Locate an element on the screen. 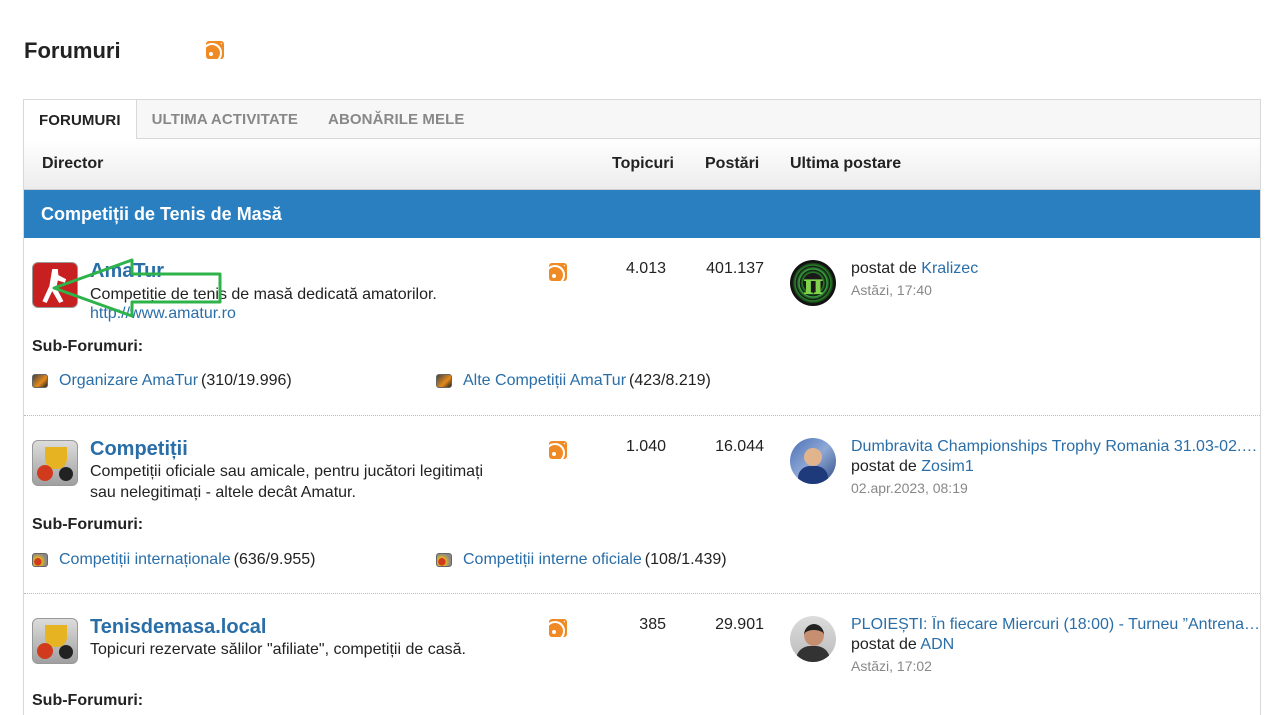 Image resolution: width=1280 pixels, height=715 pixels. author-link: Zosim1 is located at coordinates (947, 466).